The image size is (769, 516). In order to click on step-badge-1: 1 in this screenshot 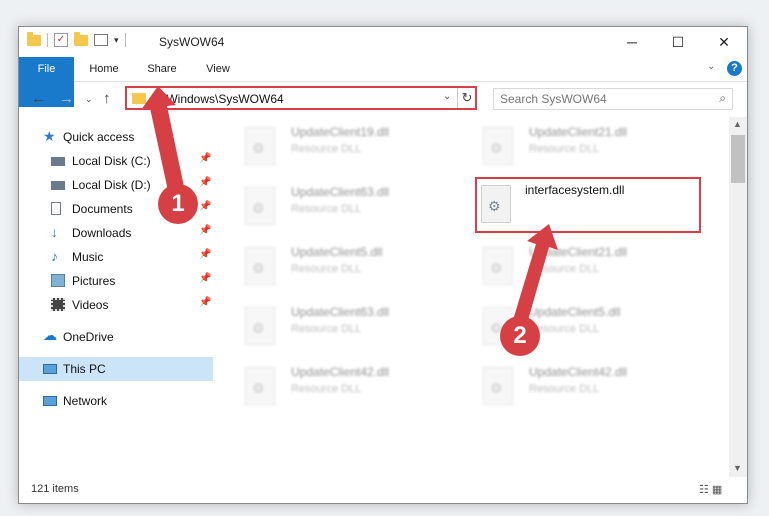, I will do `click(178, 204)`.